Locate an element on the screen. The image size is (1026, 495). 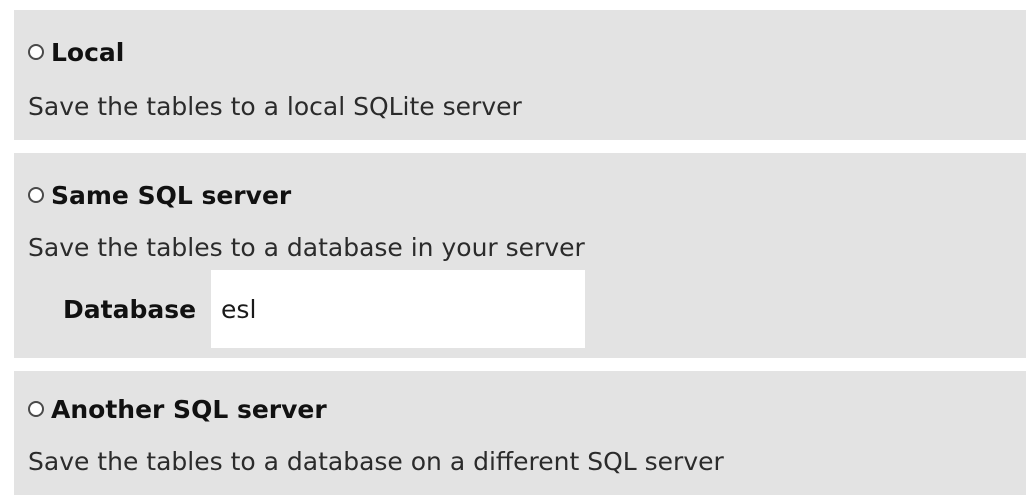
same-server-radio is located at coordinates (36, 195).